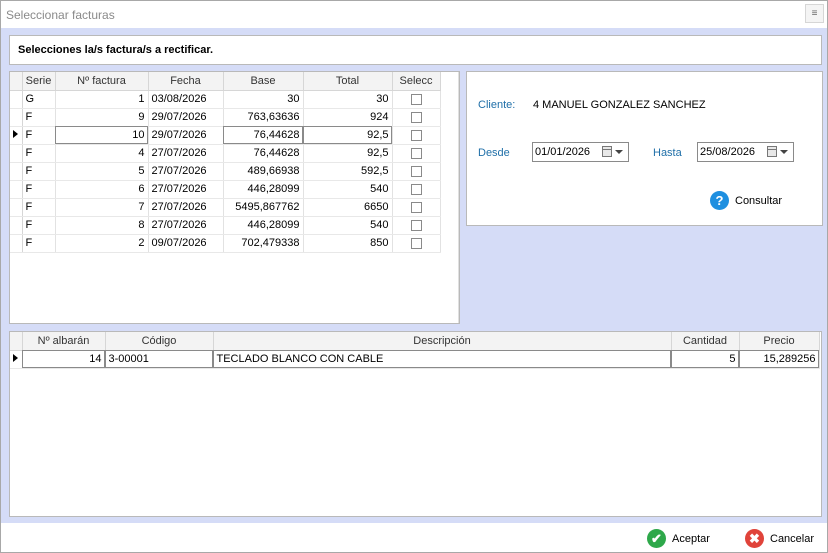  Describe the element at coordinates (348, 243) in the screenshot. I see `cell-total: 850` at that location.